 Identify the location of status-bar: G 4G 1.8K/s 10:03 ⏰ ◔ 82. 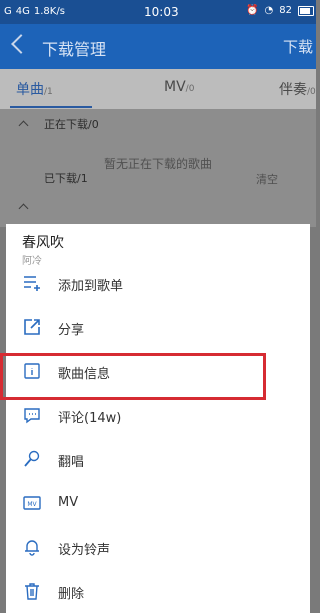
(158, 12).